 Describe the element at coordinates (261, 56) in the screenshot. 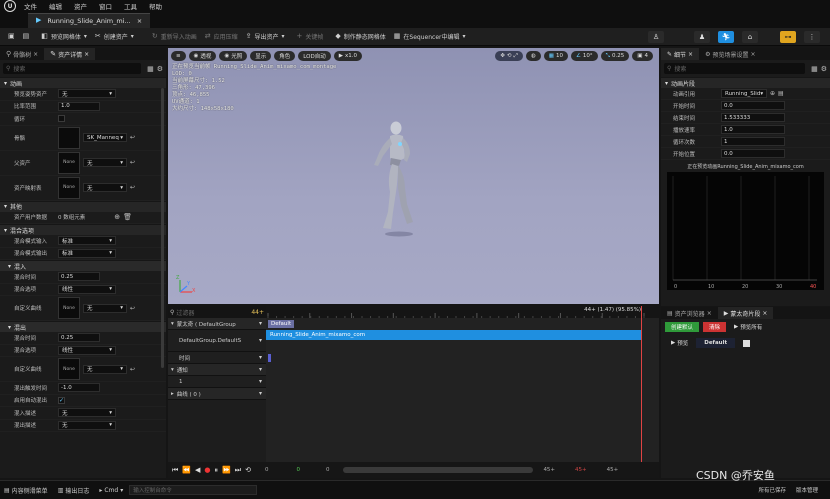

I see `show-button: 显示` at that location.